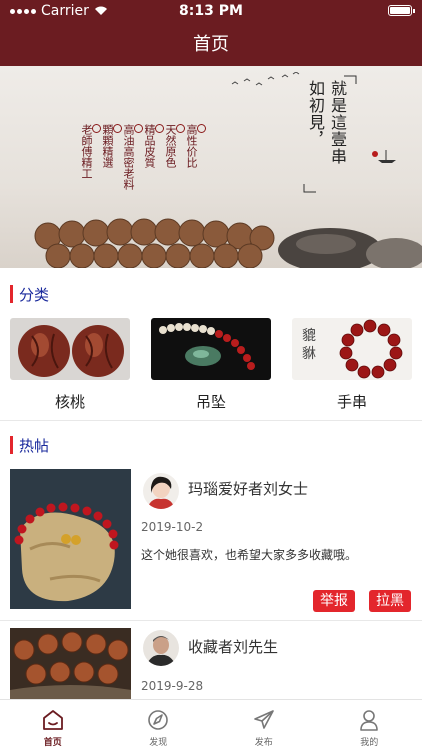 The width and height of the screenshot is (422, 750). What do you see at coordinates (34, 294) in the screenshot?
I see `category-heading-label: 分类` at bounding box center [34, 294].